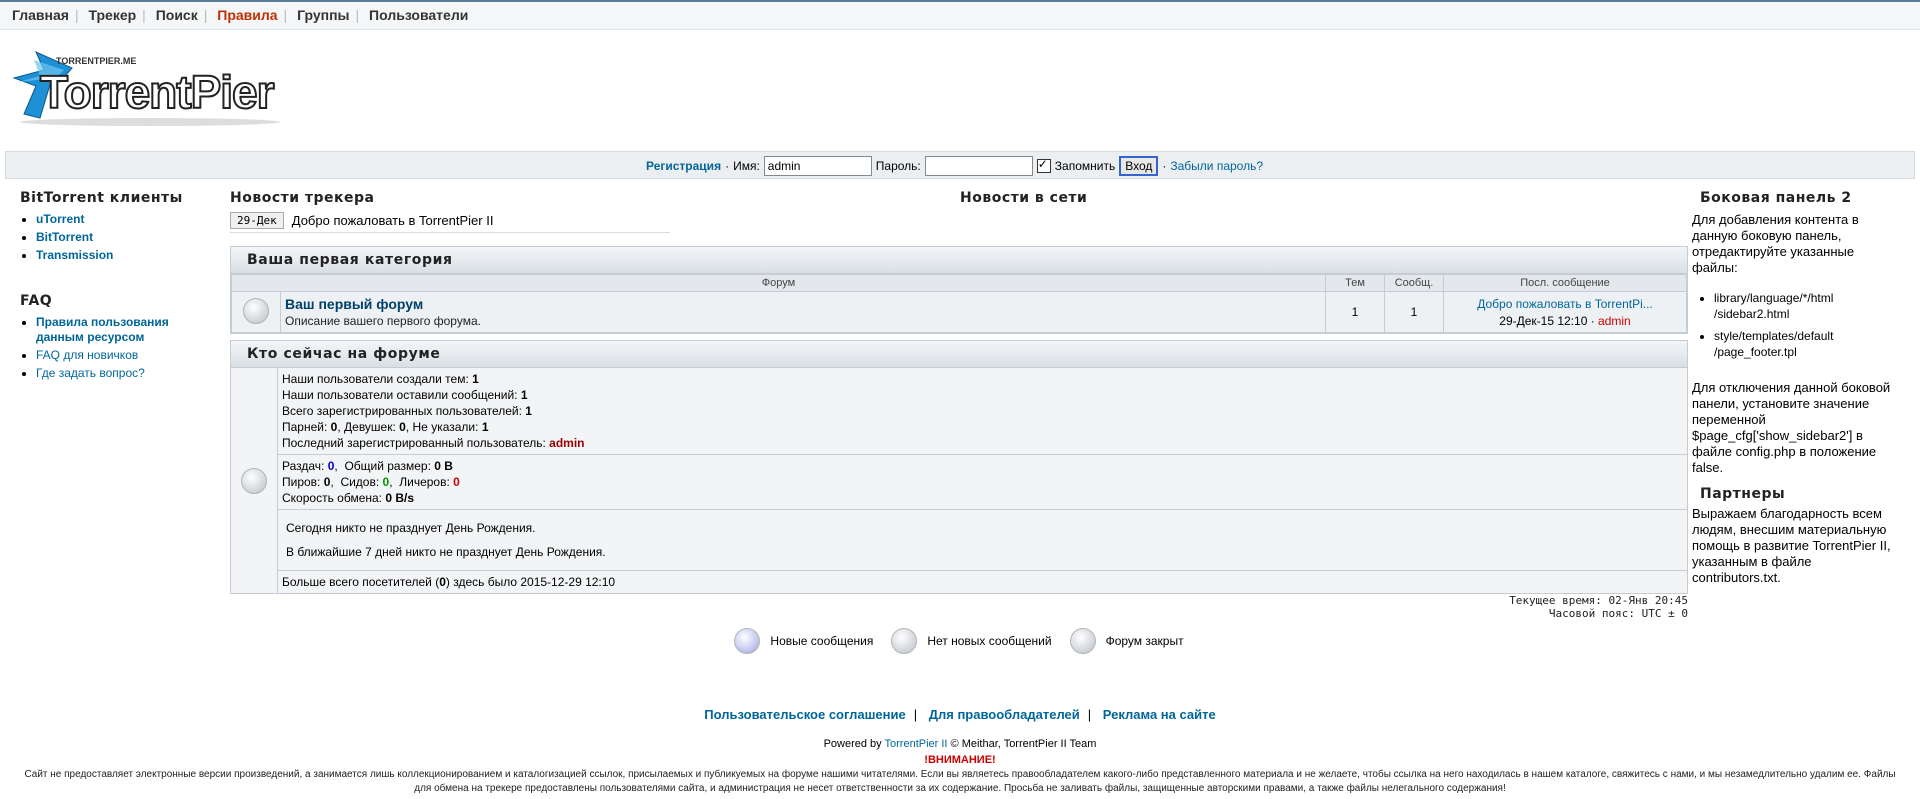 The height and width of the screenshot is (799, 1920). What do you see at coordinates (1139, 166) in the screenshot?
I see `login-button: Вход` at bounding box center [1139, 166].